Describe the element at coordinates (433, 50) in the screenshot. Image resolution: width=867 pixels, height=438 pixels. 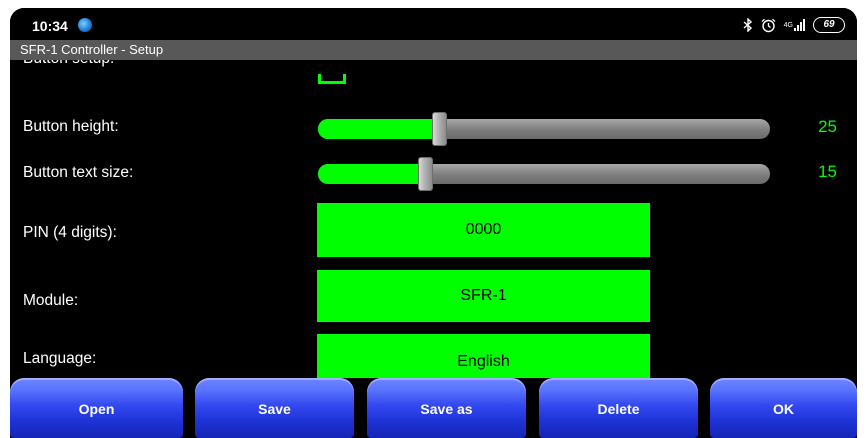
I see `app-title-bar: SFR-1 Controller - Setup` at that location.